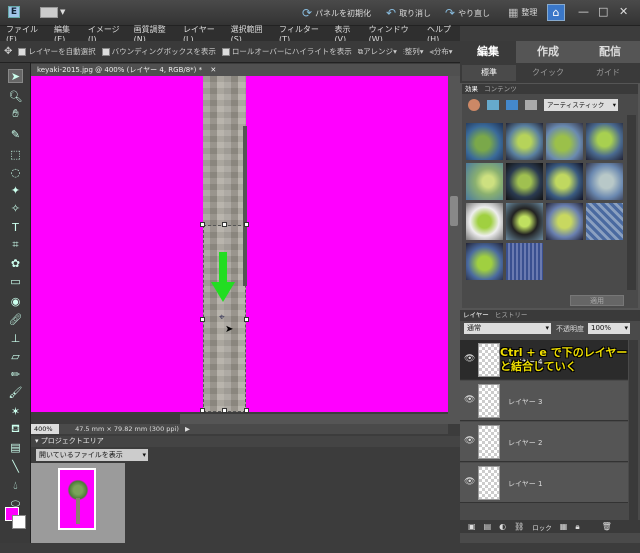  What do you see at coordinates (15, 429) in the screenshot?
I see `paint-bucket-tool-icon: ⛾` at bounding box center [15, 429].